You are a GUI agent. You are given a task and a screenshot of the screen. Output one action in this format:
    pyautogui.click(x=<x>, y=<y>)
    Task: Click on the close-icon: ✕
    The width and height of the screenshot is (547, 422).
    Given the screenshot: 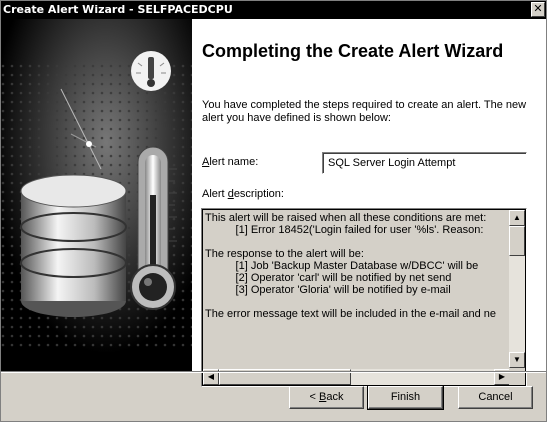 What is the action you would take?
    pyautogui.click(x=538, y=8)
    